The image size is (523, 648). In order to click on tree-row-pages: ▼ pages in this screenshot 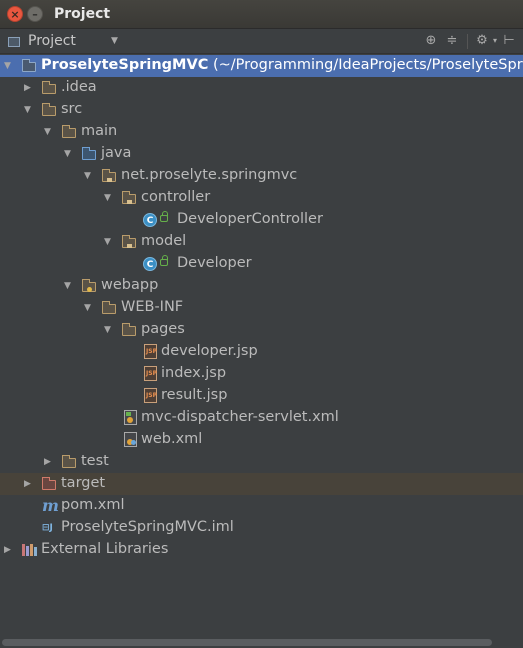, I will do `click(261, 330)`.